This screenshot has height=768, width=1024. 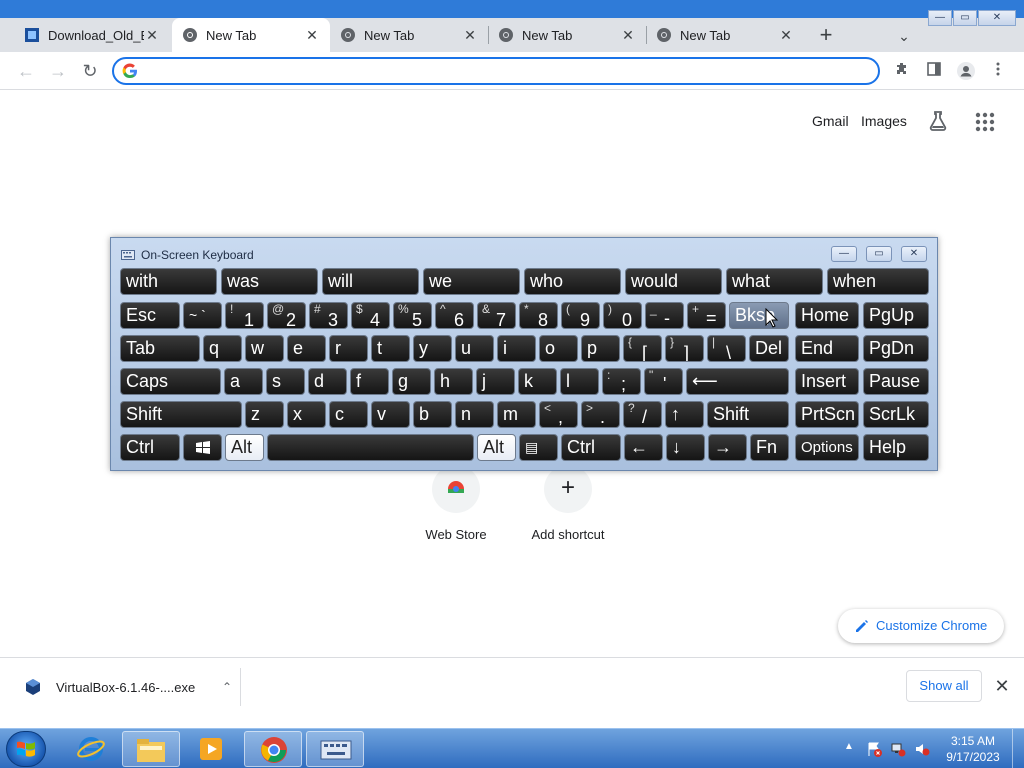 I want to click on osk-key-n: n, so click(x=474, y=414).